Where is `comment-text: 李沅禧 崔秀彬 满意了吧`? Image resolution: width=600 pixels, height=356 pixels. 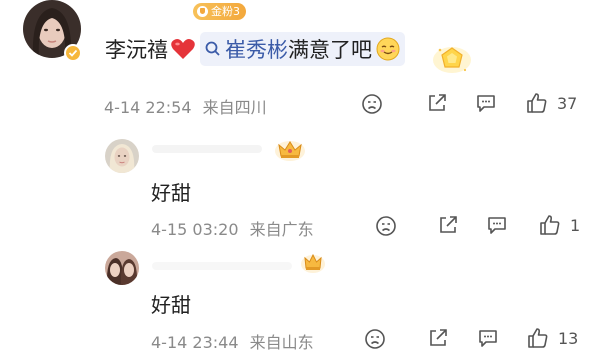
comment-text: 李沅禧 崔秀彬 满意了吧 is located at coordinates (255, 49).